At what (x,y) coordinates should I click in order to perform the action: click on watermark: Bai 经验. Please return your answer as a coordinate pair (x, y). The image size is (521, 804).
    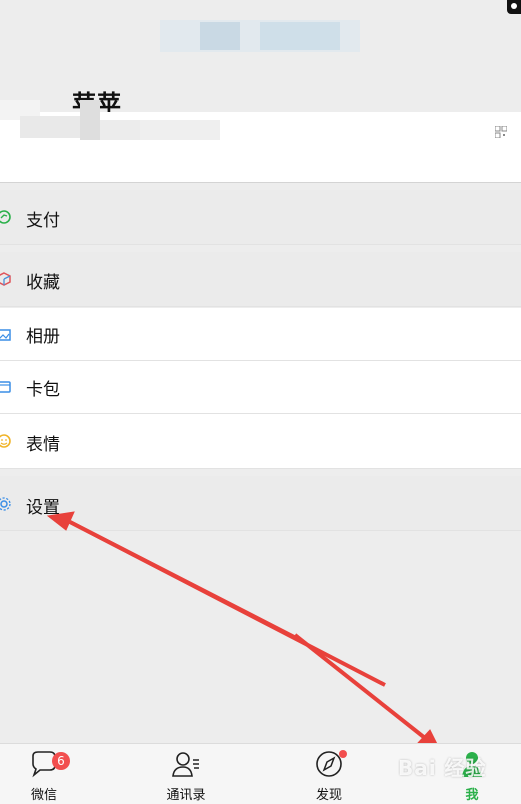
    Looking at the image, I should click on (442, 768).